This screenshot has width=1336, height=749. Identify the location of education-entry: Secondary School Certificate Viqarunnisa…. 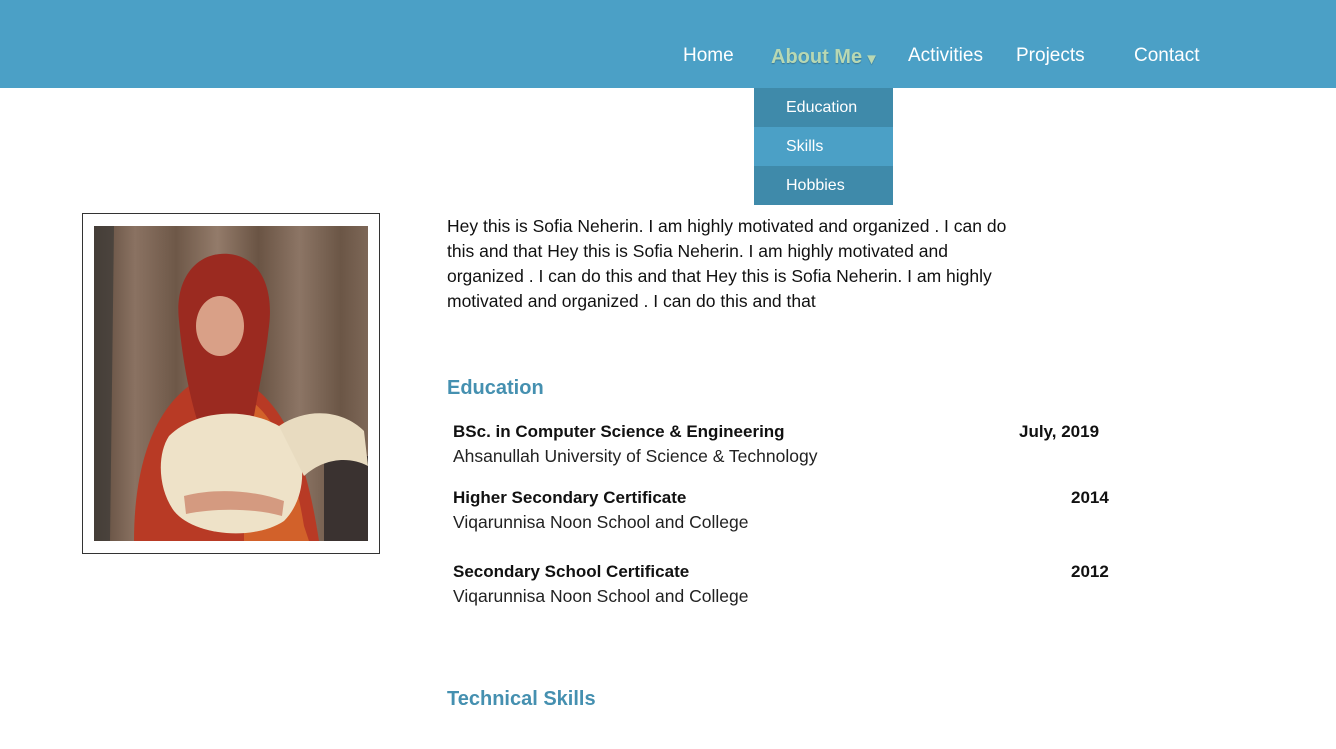
(783, 584).